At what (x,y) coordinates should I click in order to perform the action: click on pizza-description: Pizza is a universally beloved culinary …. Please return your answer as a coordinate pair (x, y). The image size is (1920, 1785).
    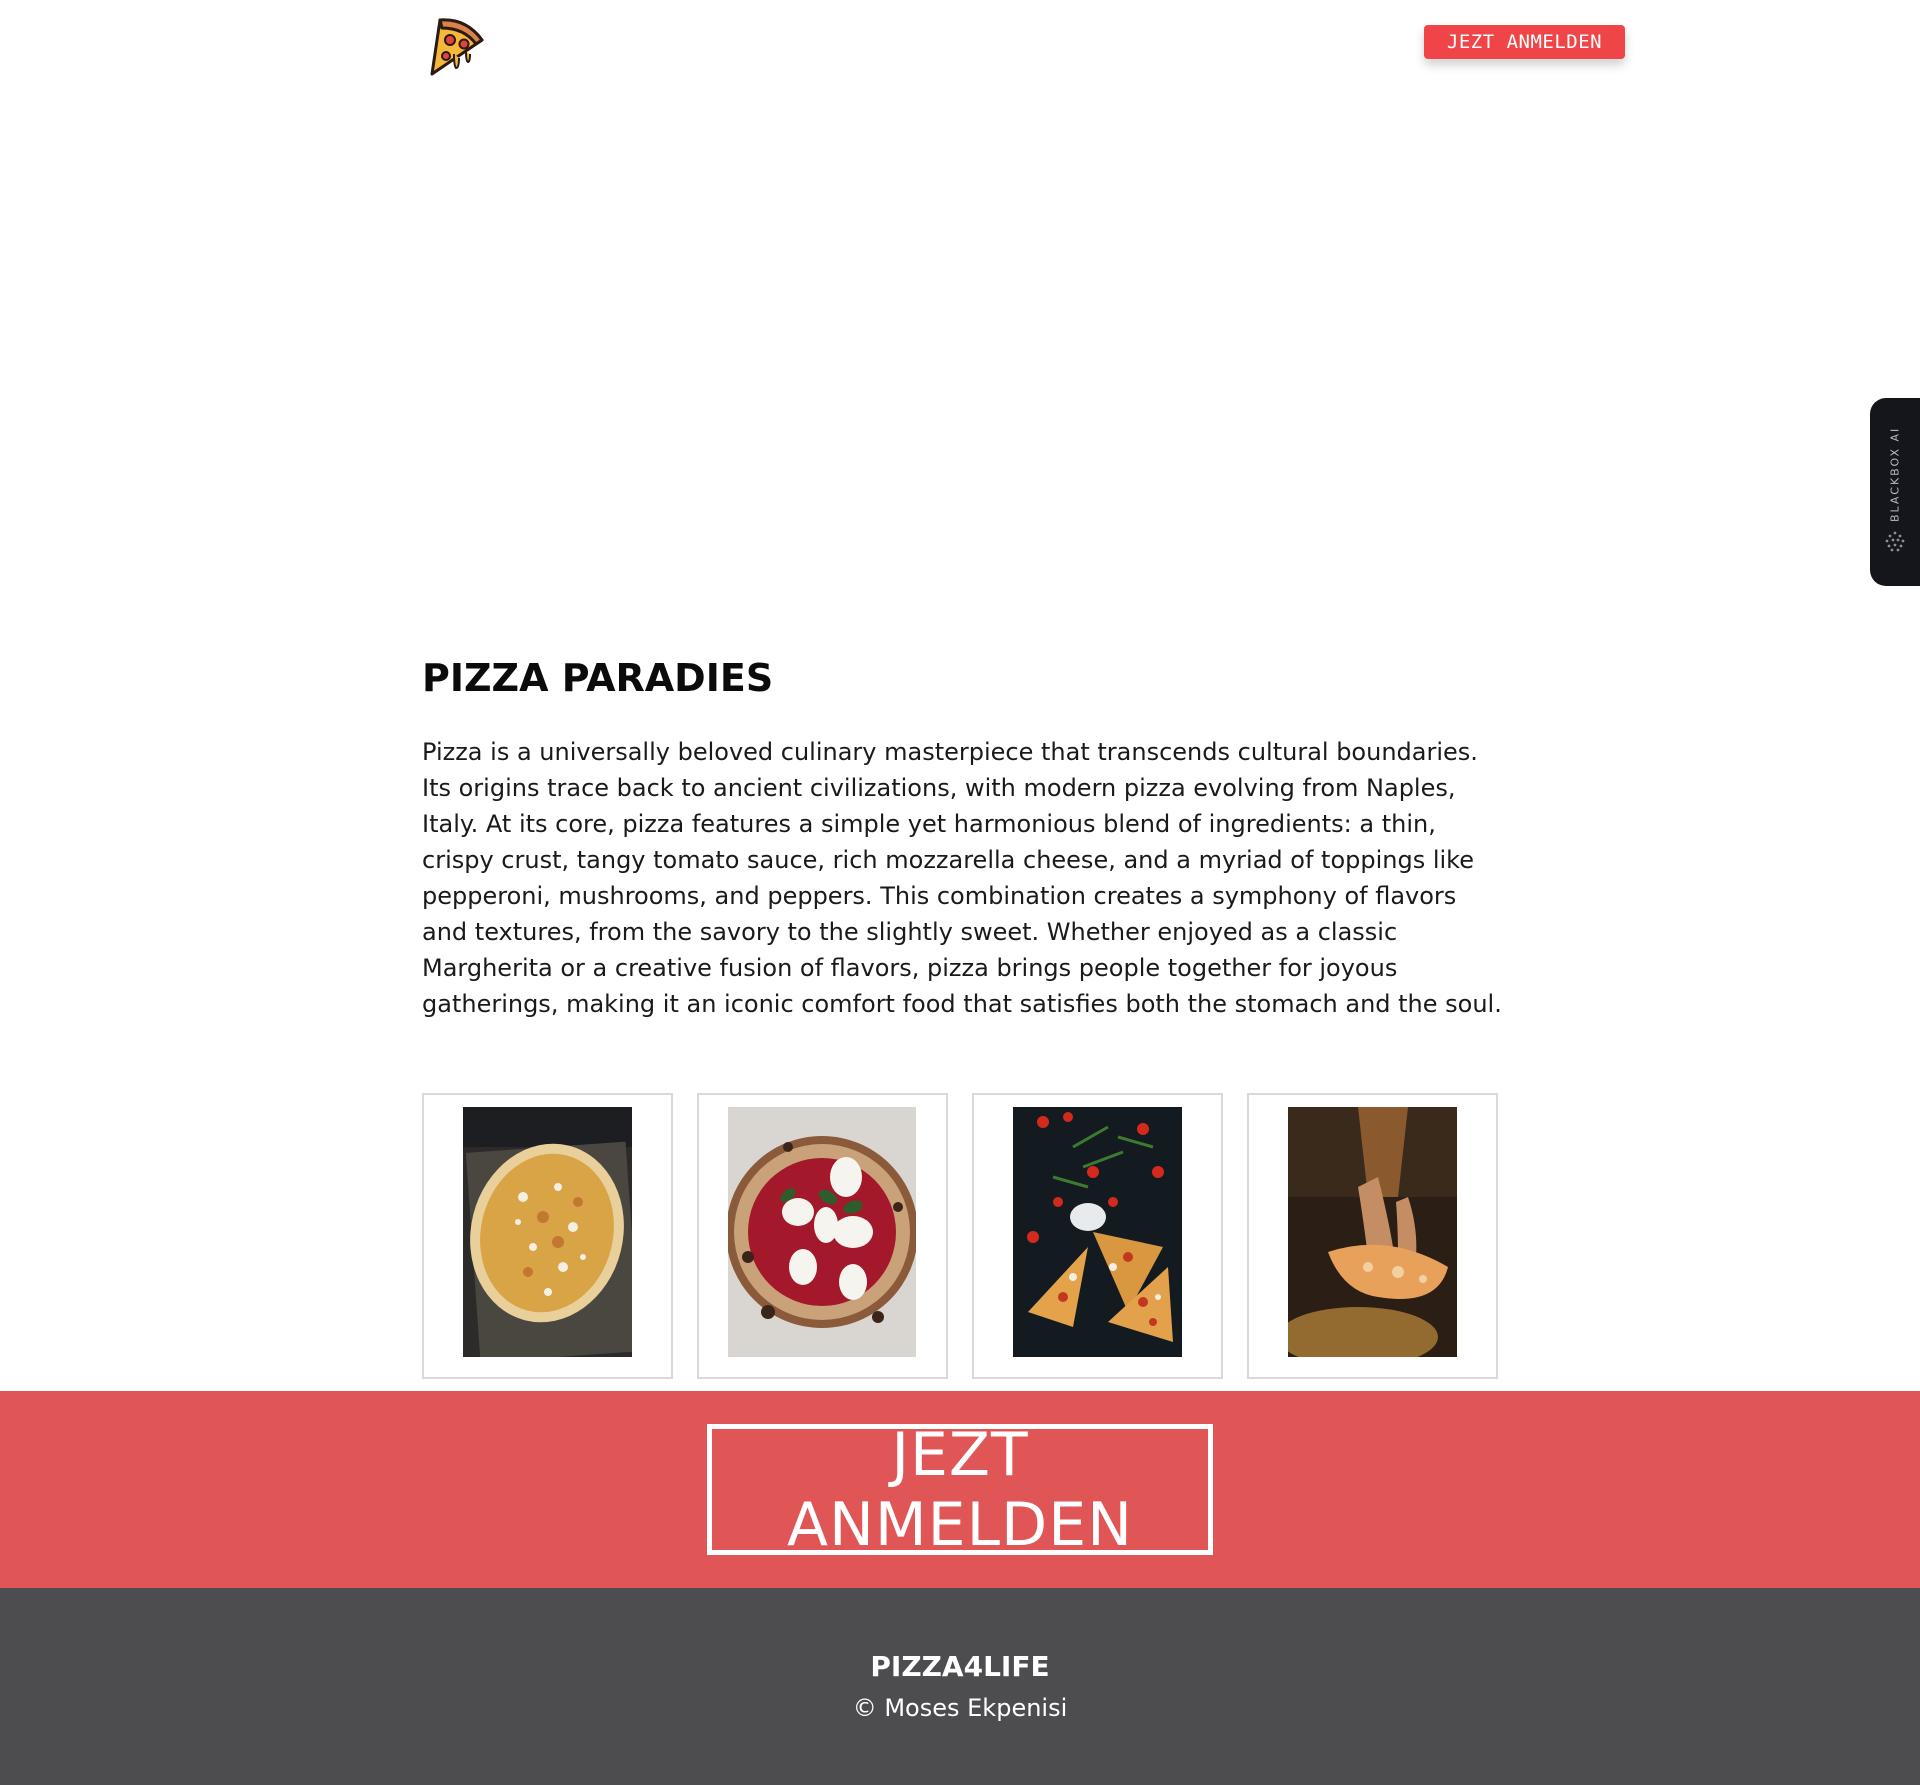
    Looking at the image, I should click on (962, 878).